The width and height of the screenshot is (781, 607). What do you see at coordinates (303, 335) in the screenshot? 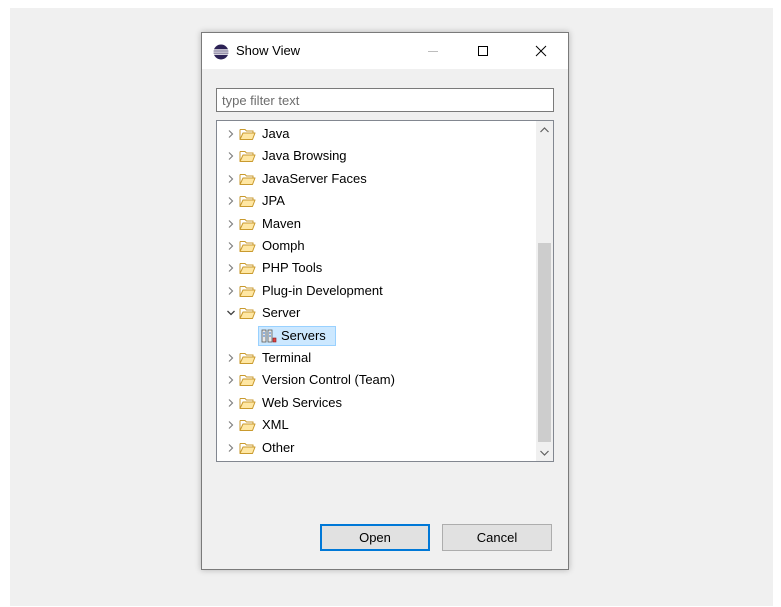
I see `tree-item-label: Servers` at bounding box center [303, 335].